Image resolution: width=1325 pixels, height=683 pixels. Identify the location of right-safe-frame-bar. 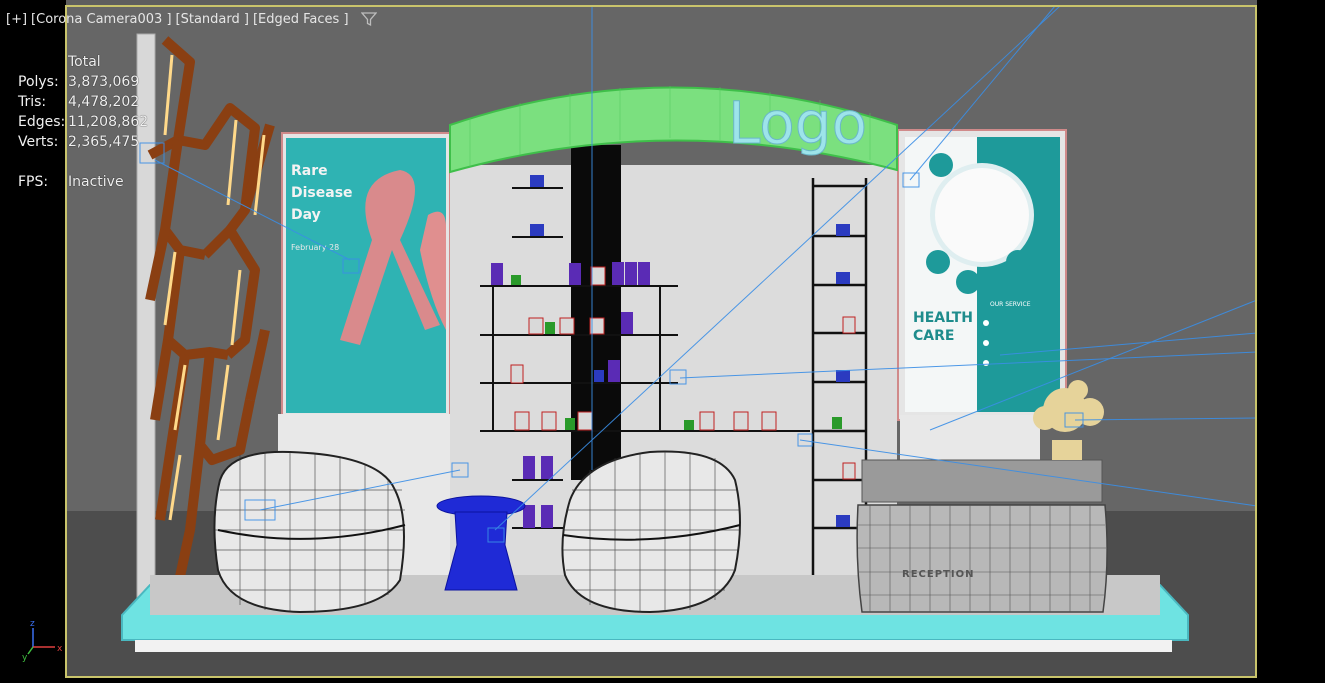
(1291, 341).